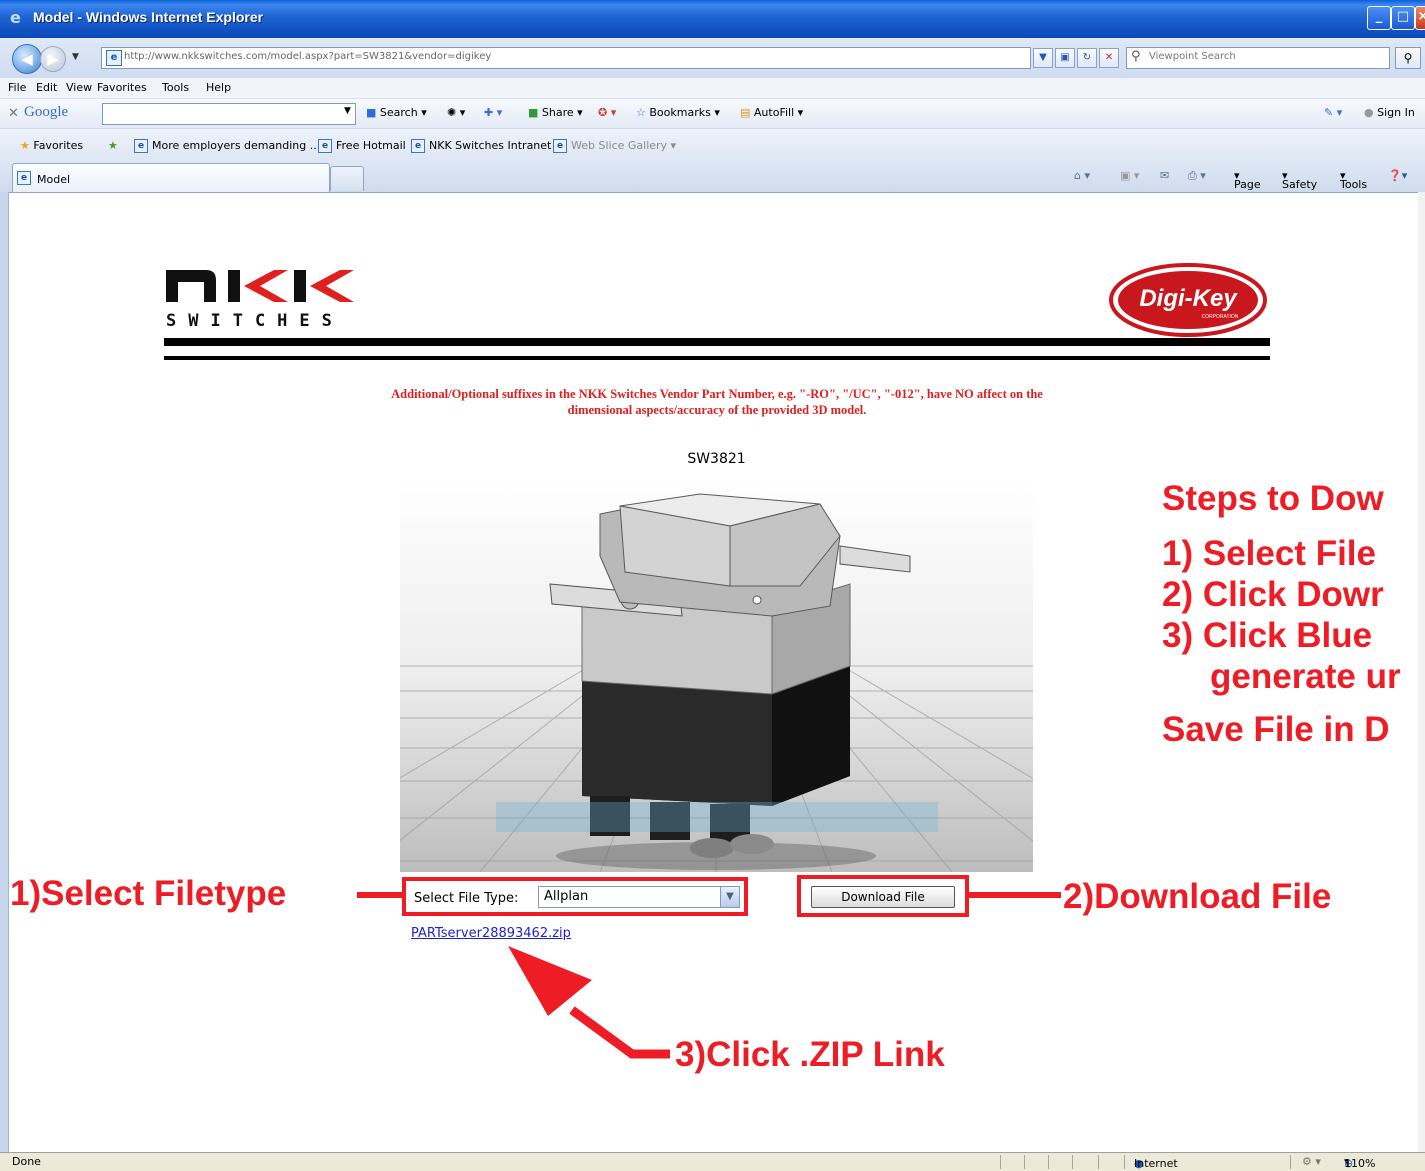 This screenshot has width=1425, height=1171. Describe the element at coordinates (148, 893) in the screenshot. I see `annotation-select-filetype: 1)Select Filetype` at that location.